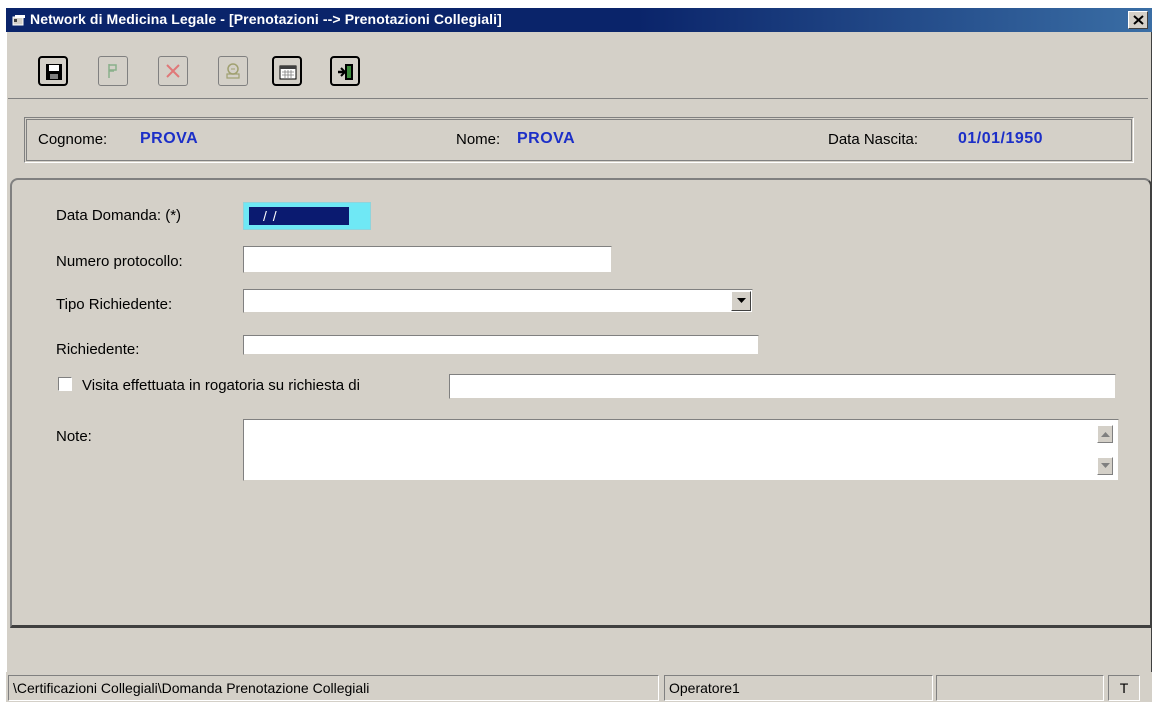 The width and height of the screenshot is (1158, 702). Describe the element at coordinates (169, 138) in the screenshot. I see `surname-value: PROVA` at that location.